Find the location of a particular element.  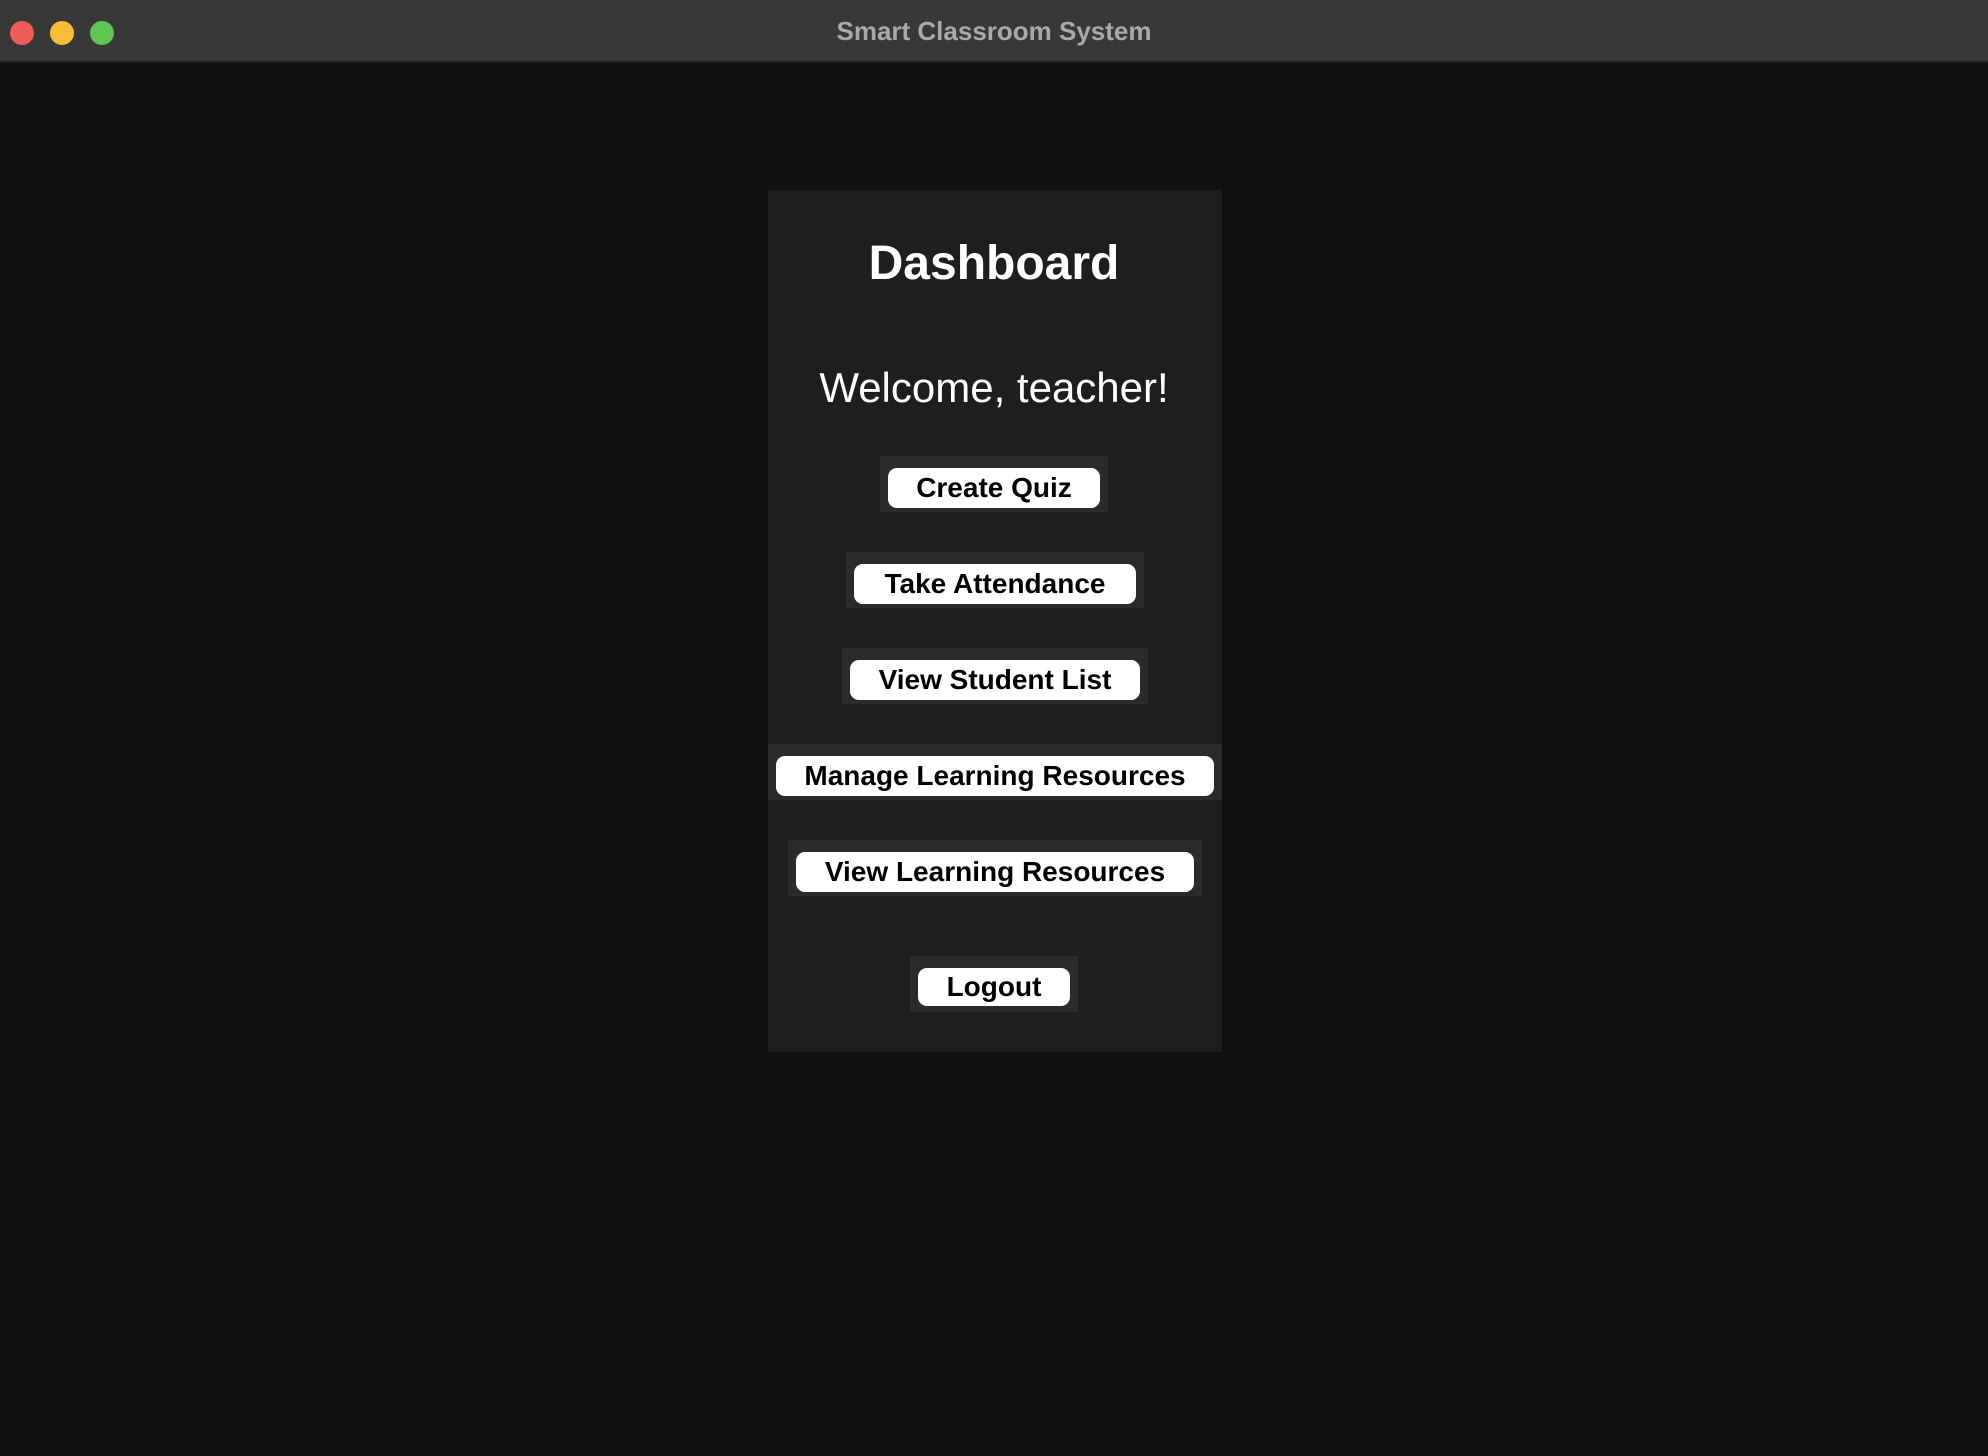

view-student-list-button: View Student List is located at coordinates (995, 680).